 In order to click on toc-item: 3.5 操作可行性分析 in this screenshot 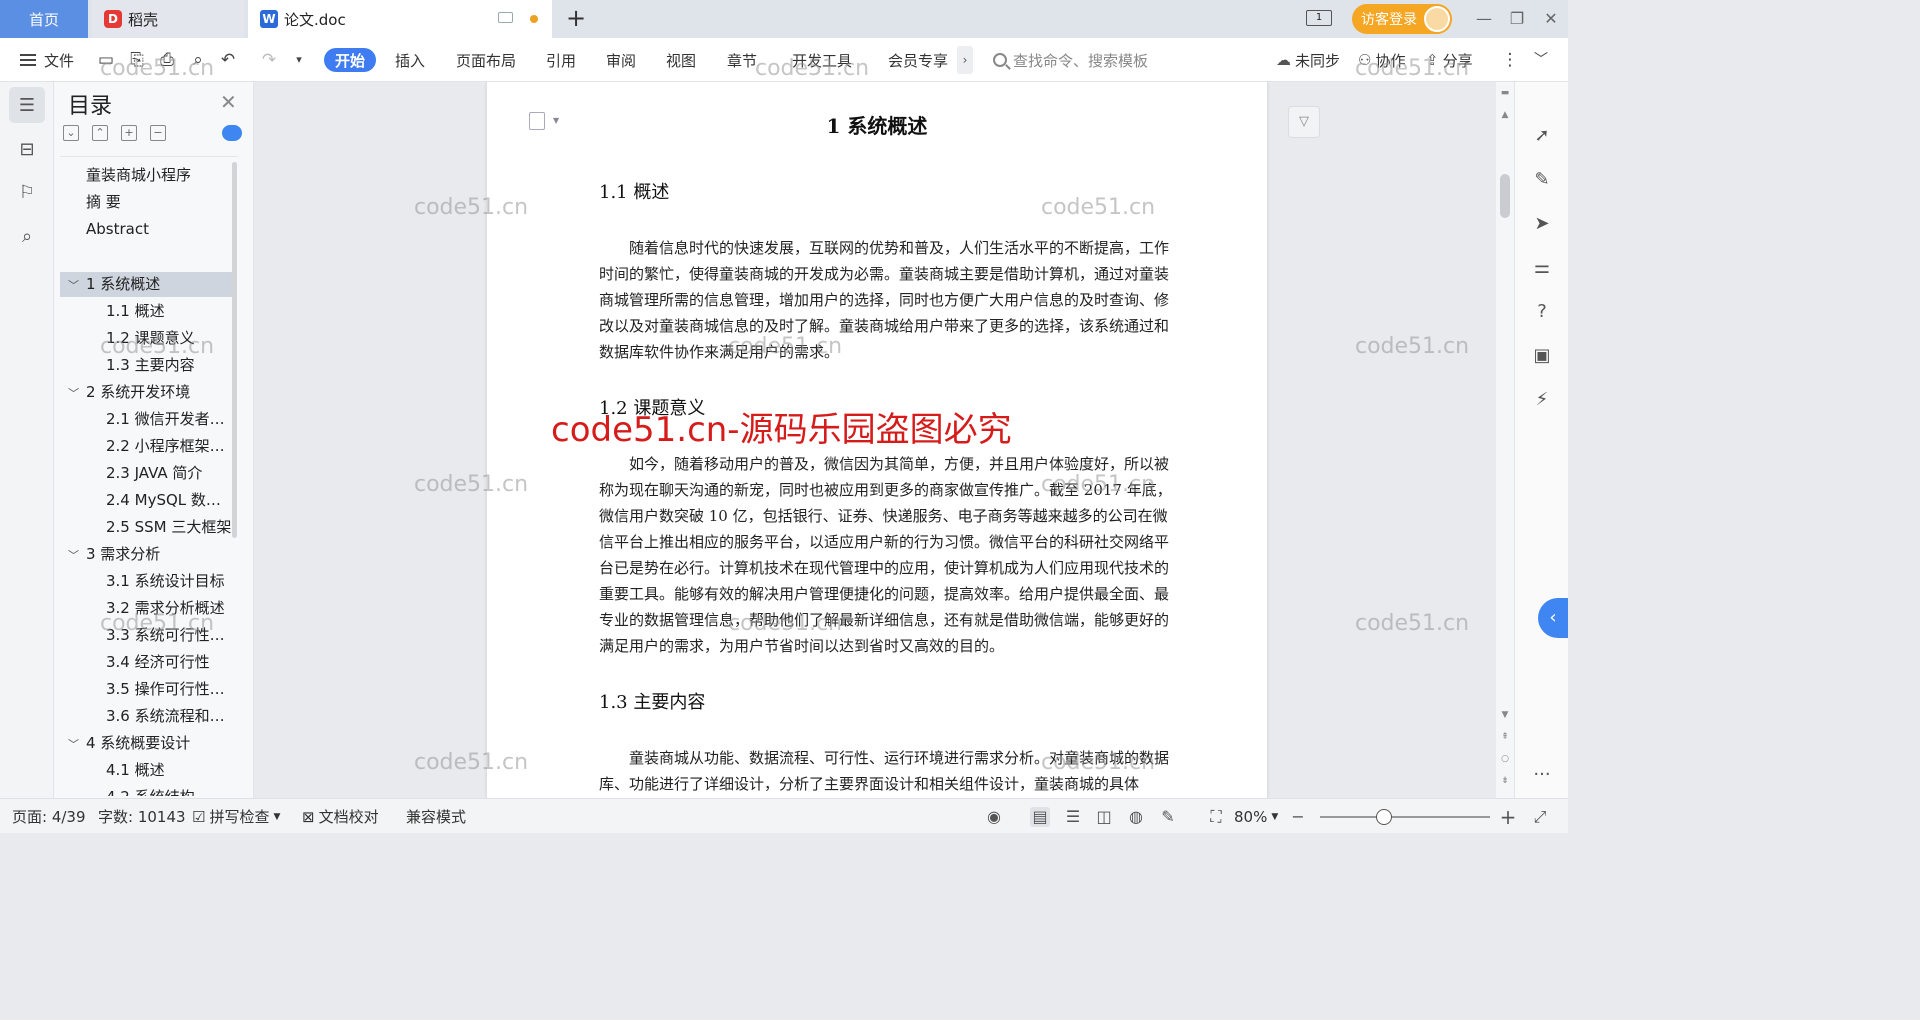, I will do `click(146, 689)`.